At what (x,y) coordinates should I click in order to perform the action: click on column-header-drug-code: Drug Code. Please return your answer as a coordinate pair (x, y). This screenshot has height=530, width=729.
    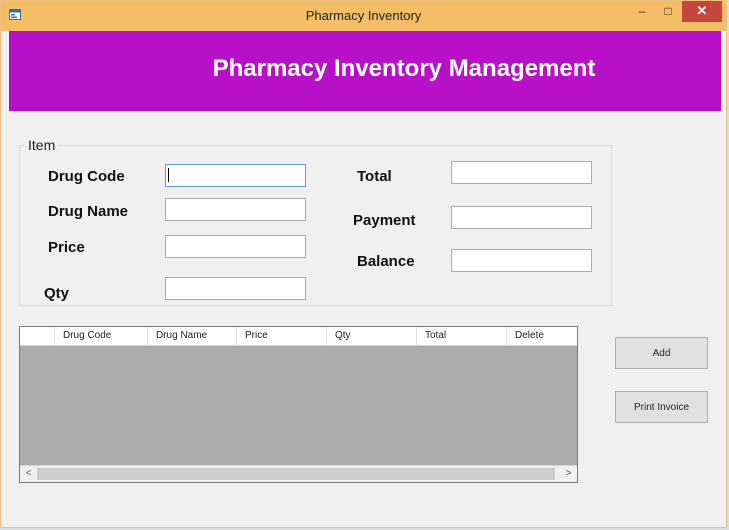
    Looking at the image, I should click on (101, 336).